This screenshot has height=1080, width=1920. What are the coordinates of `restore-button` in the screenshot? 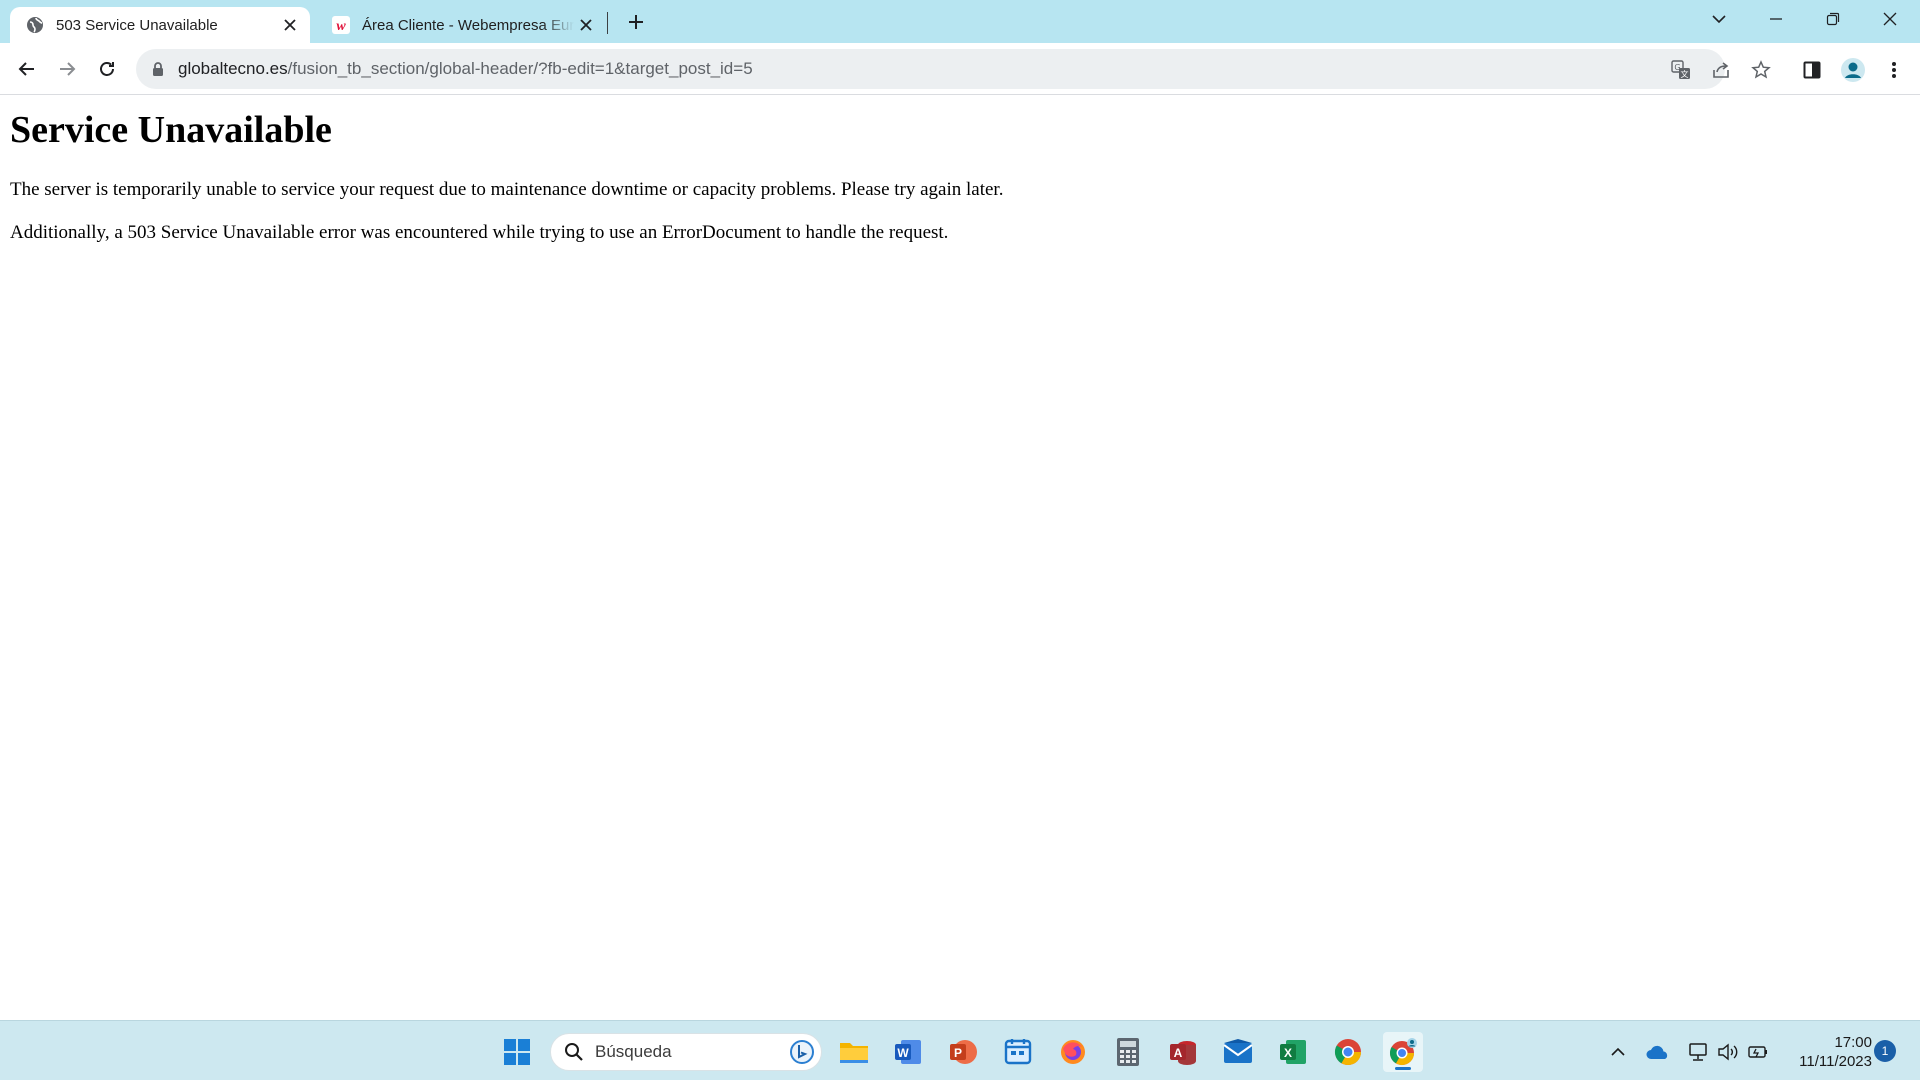 It's located at (1833, 19).